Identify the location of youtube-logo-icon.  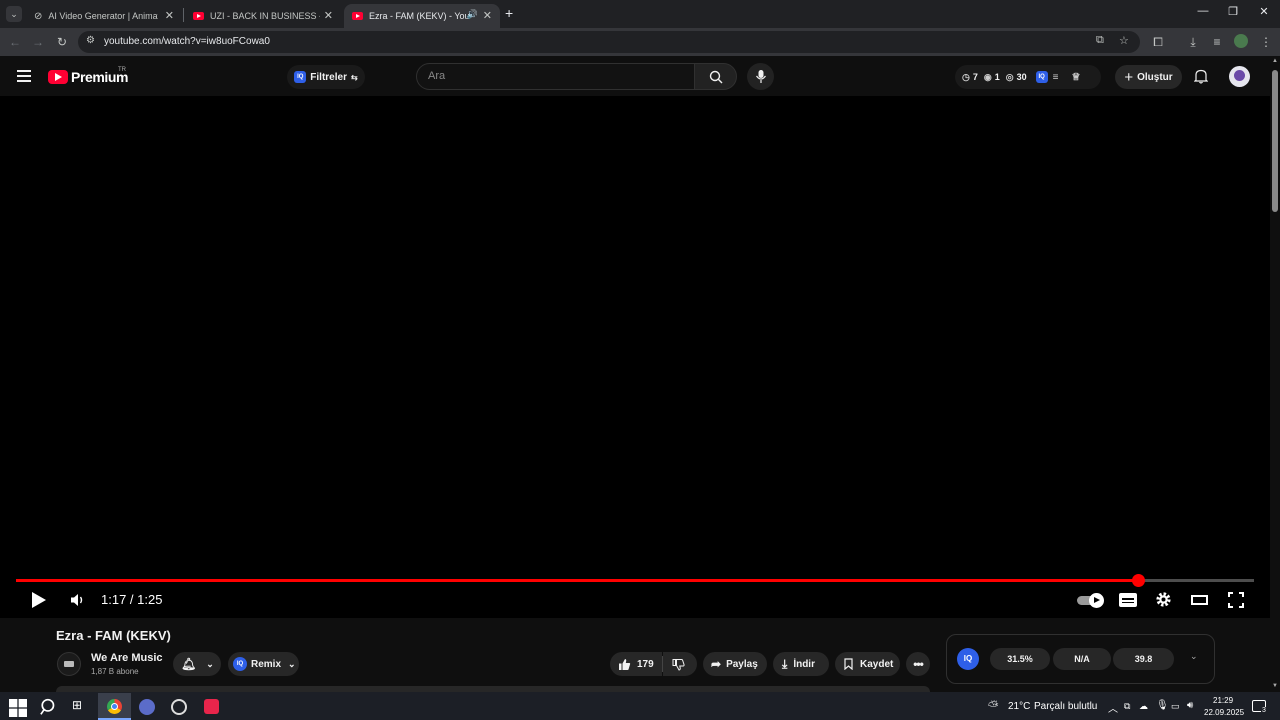
(58, 77).